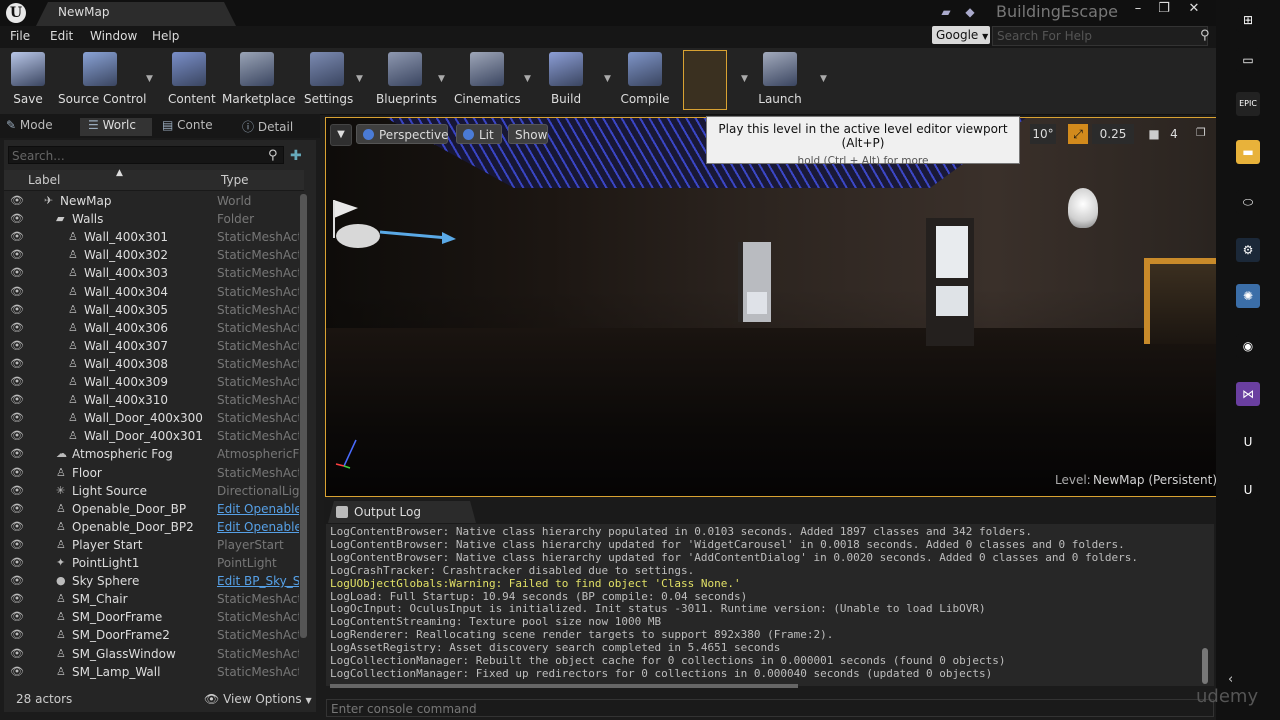  Describe the element at coordinates (152, 599) in the screenshot. I see `outliner-row: 👁 ♙ SM_Chair StaticMeshAct` at that location.